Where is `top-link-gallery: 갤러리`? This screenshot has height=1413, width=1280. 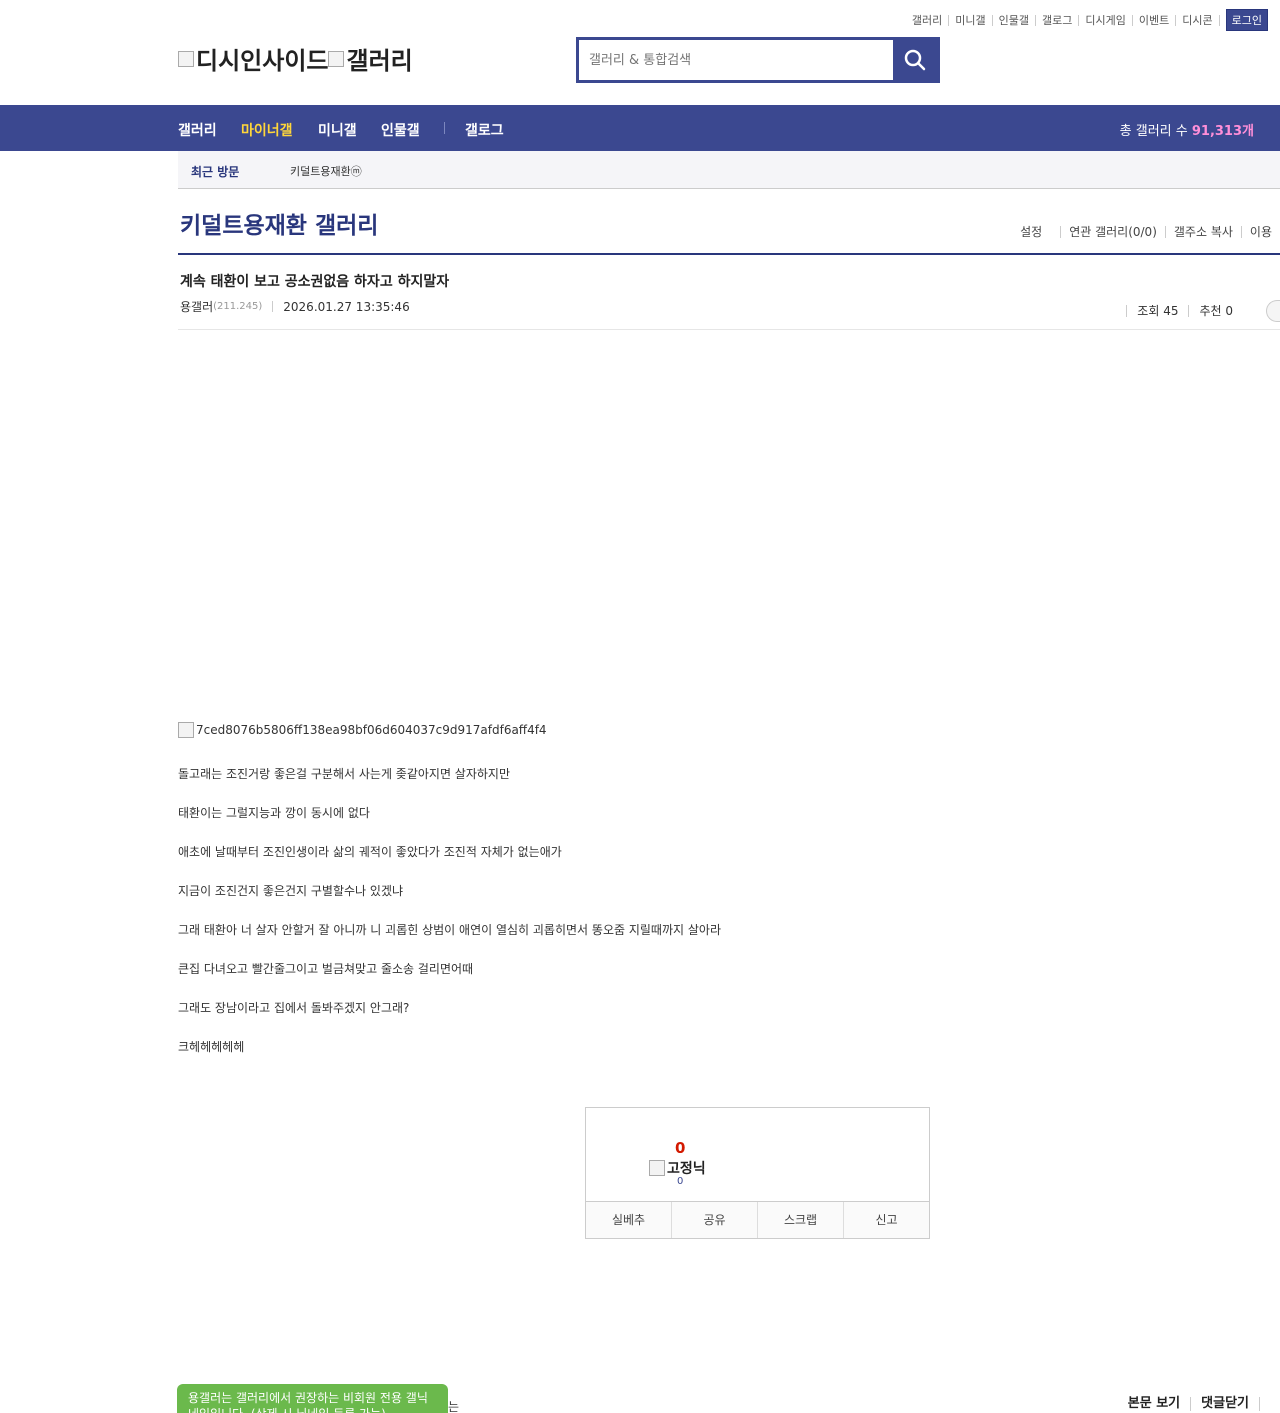 top-link-gallery: 갤러리 is located at coordinates (928, 20).